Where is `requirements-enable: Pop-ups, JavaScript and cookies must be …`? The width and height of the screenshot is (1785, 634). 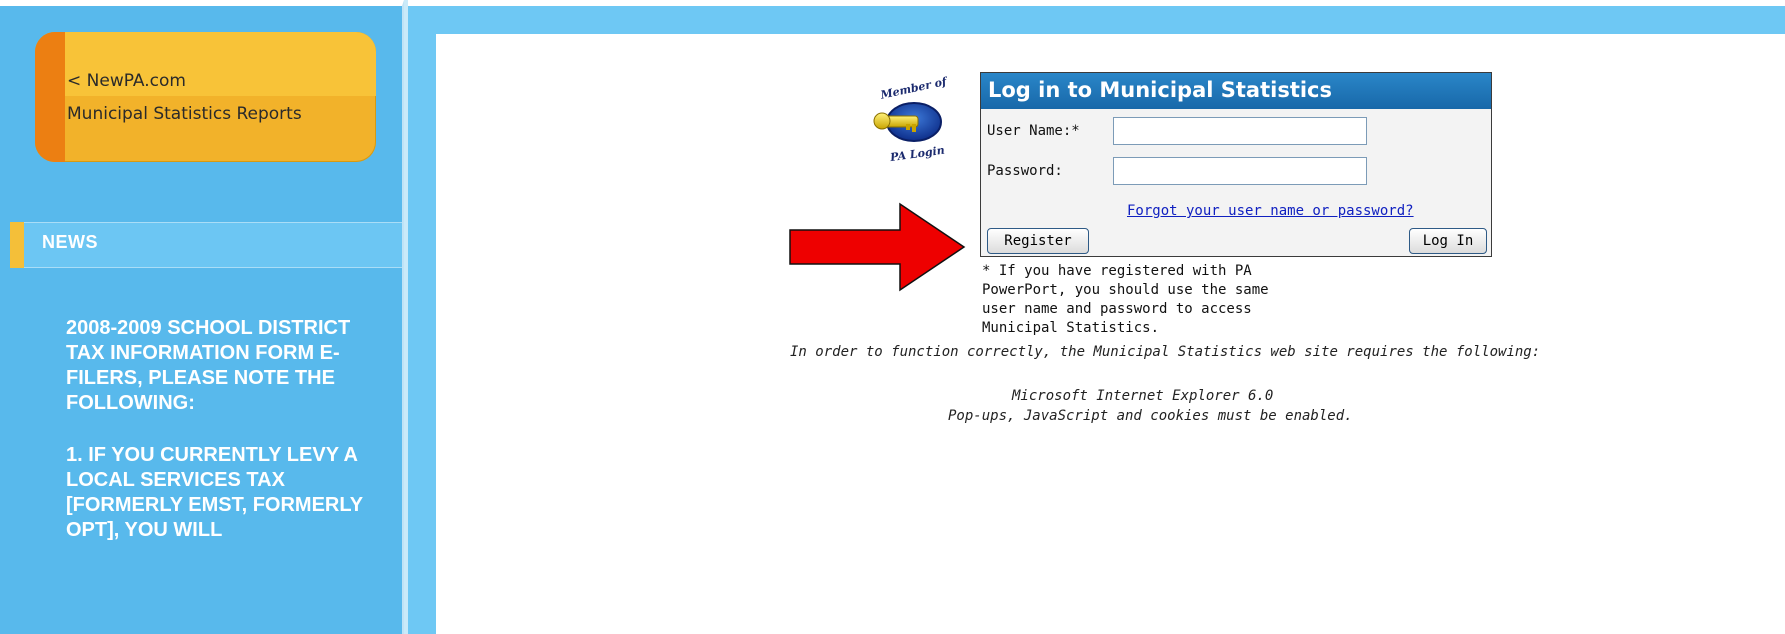 requirements-enable: Pop-ups, JavaScript and cookies must be … is located at coordinates (1150, 416).